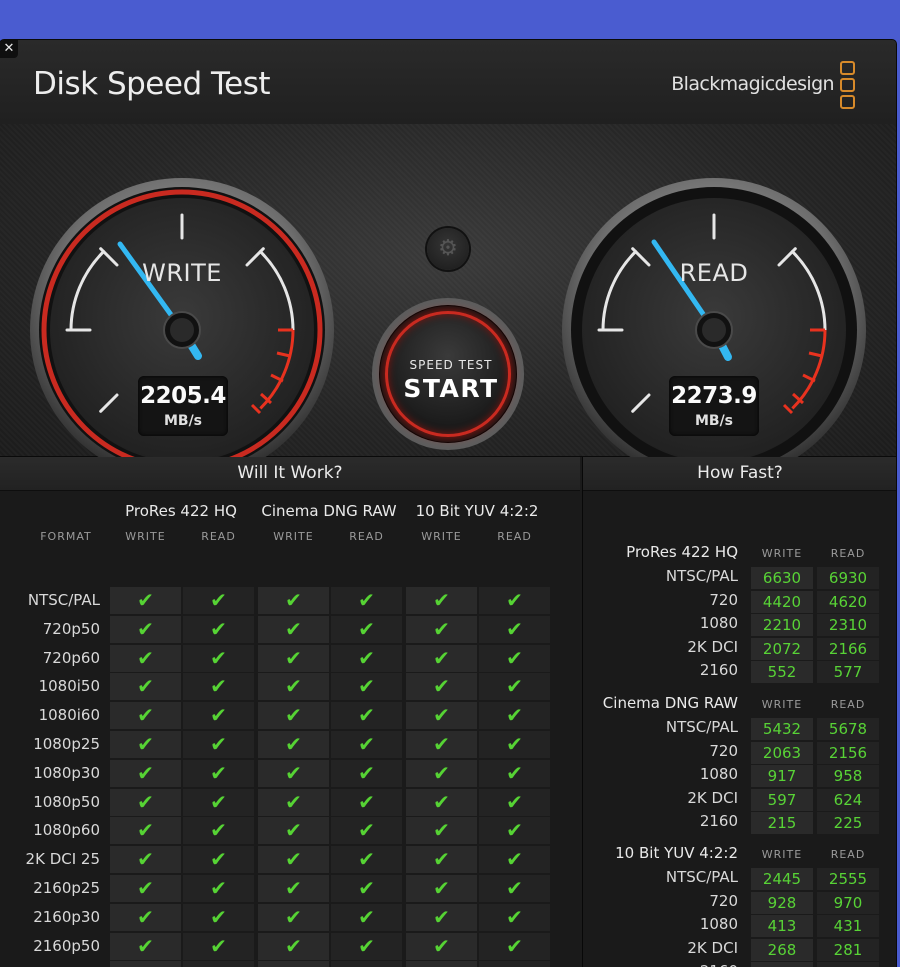  I want to click on close-button: ✕, so click(9, 49).